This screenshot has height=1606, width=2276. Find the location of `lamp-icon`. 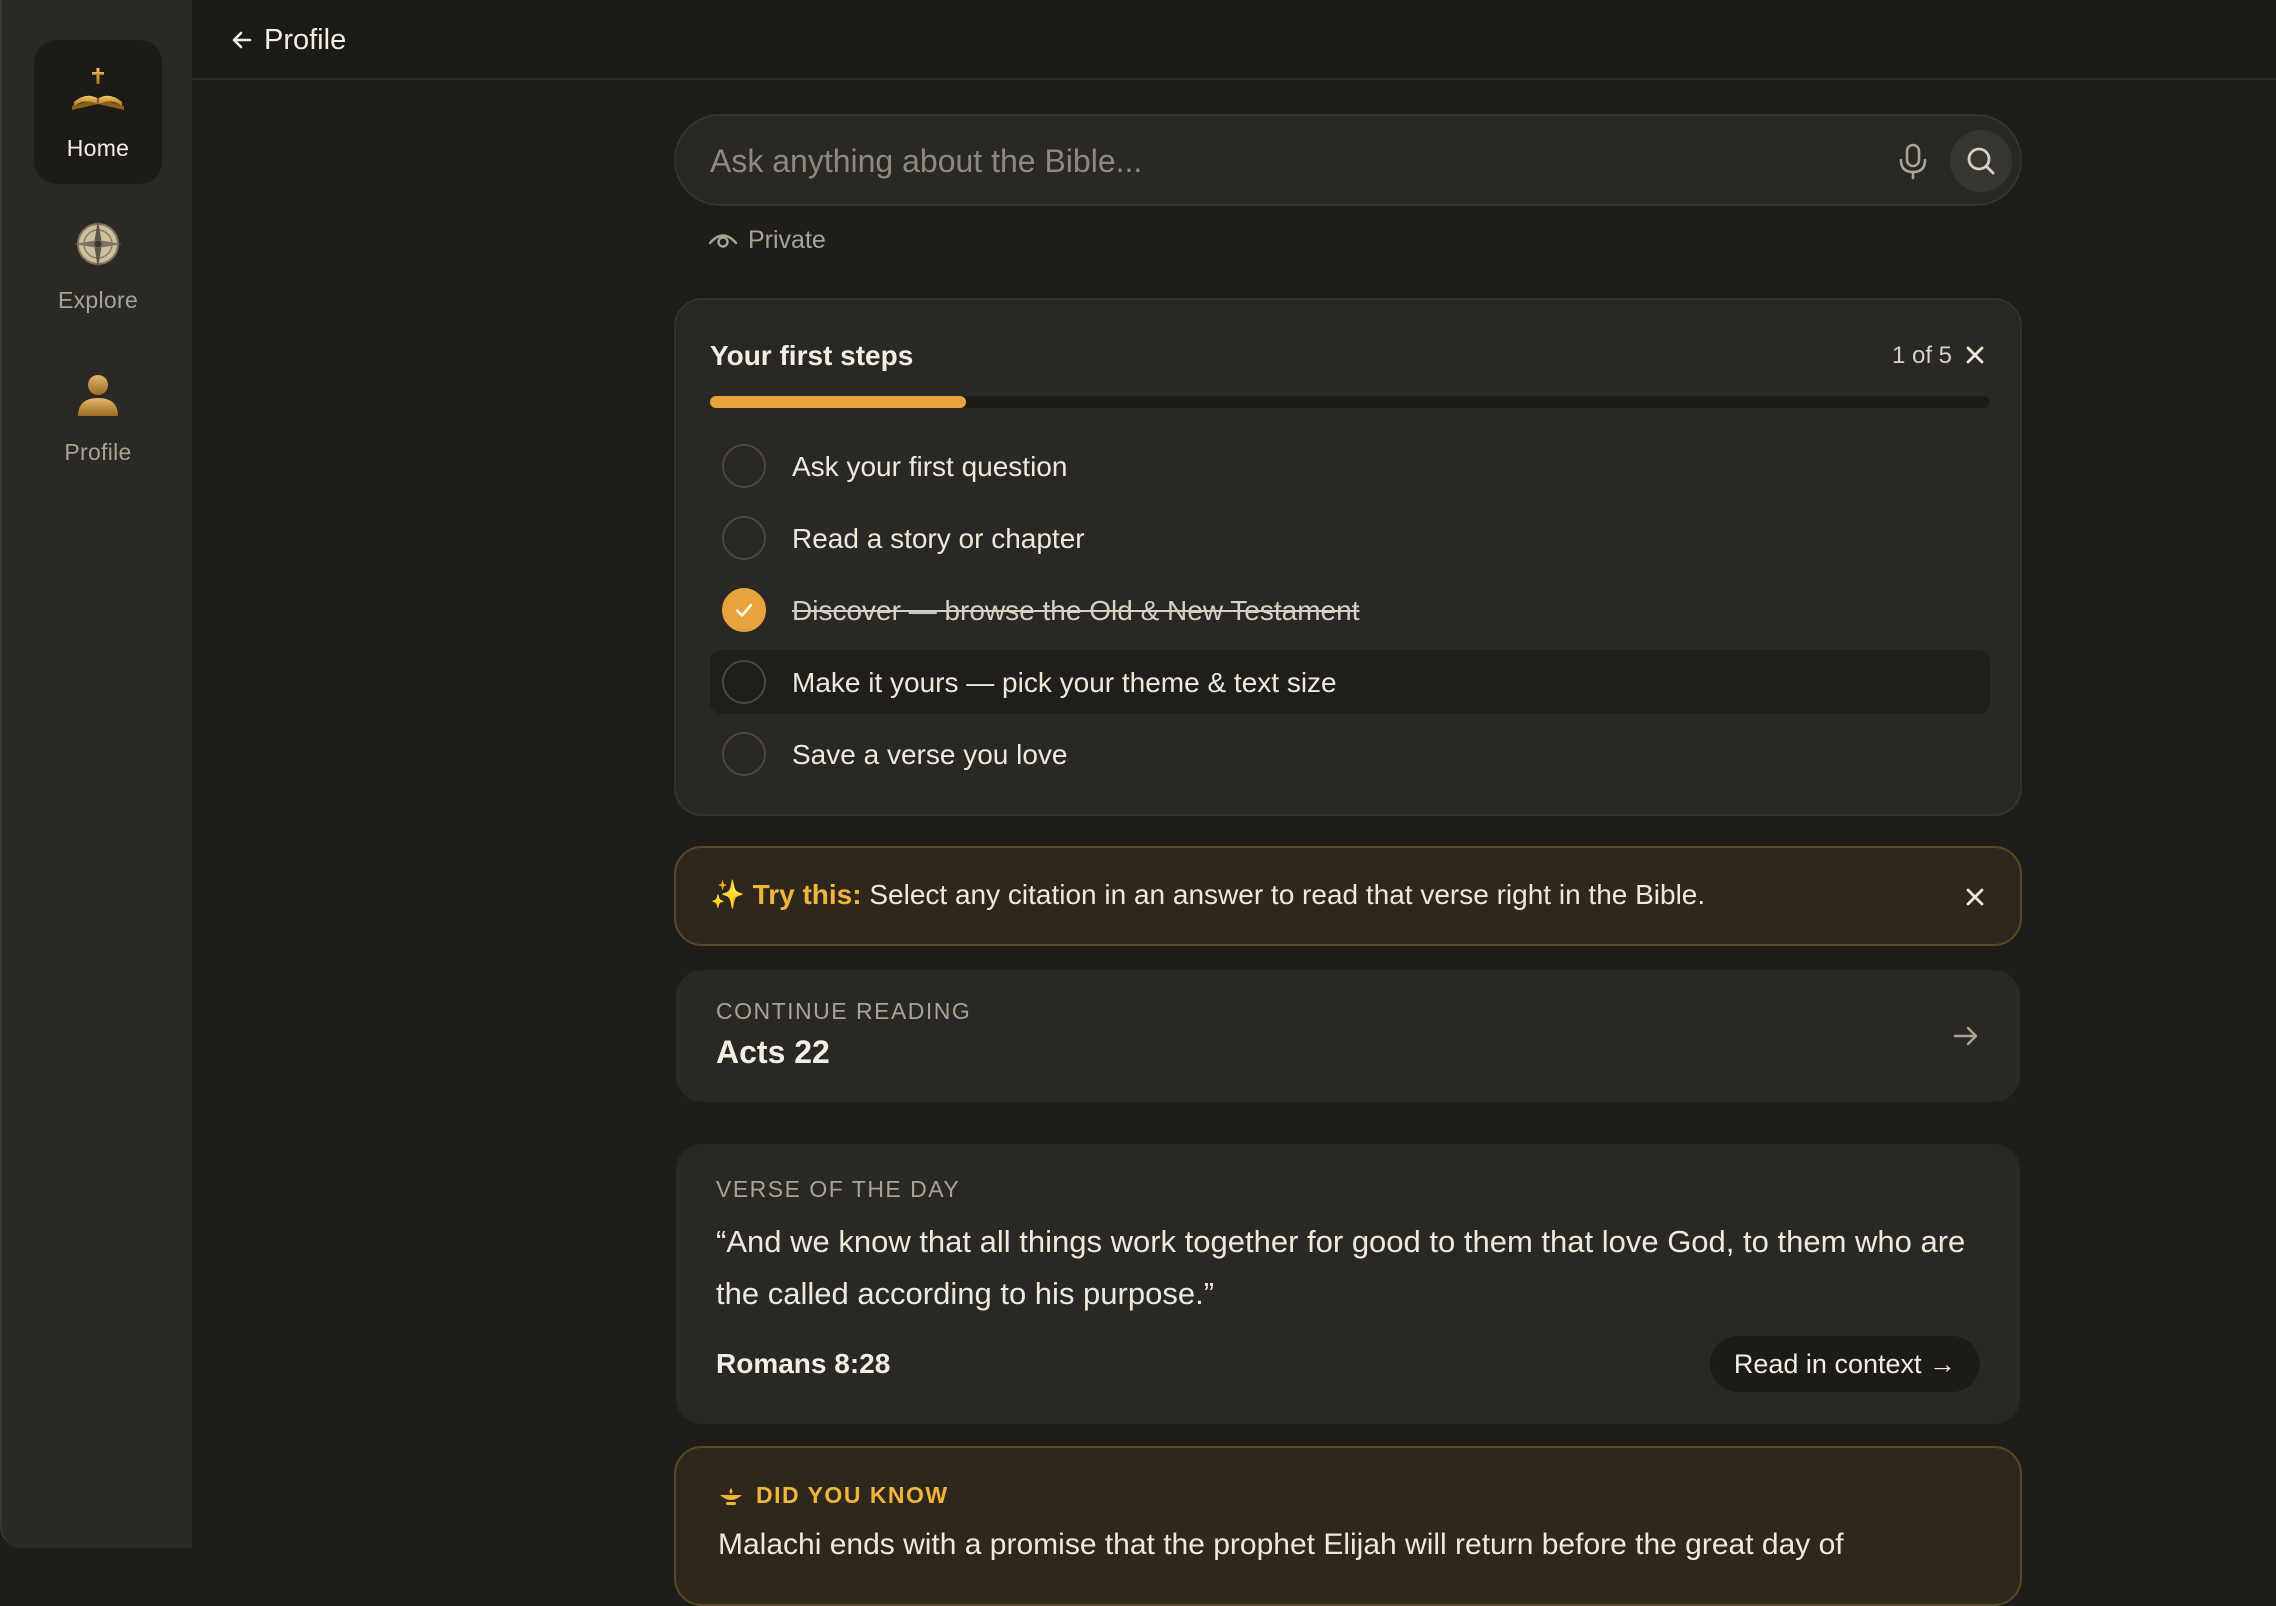

lamp-icon is located at coordinates (731, 1496).